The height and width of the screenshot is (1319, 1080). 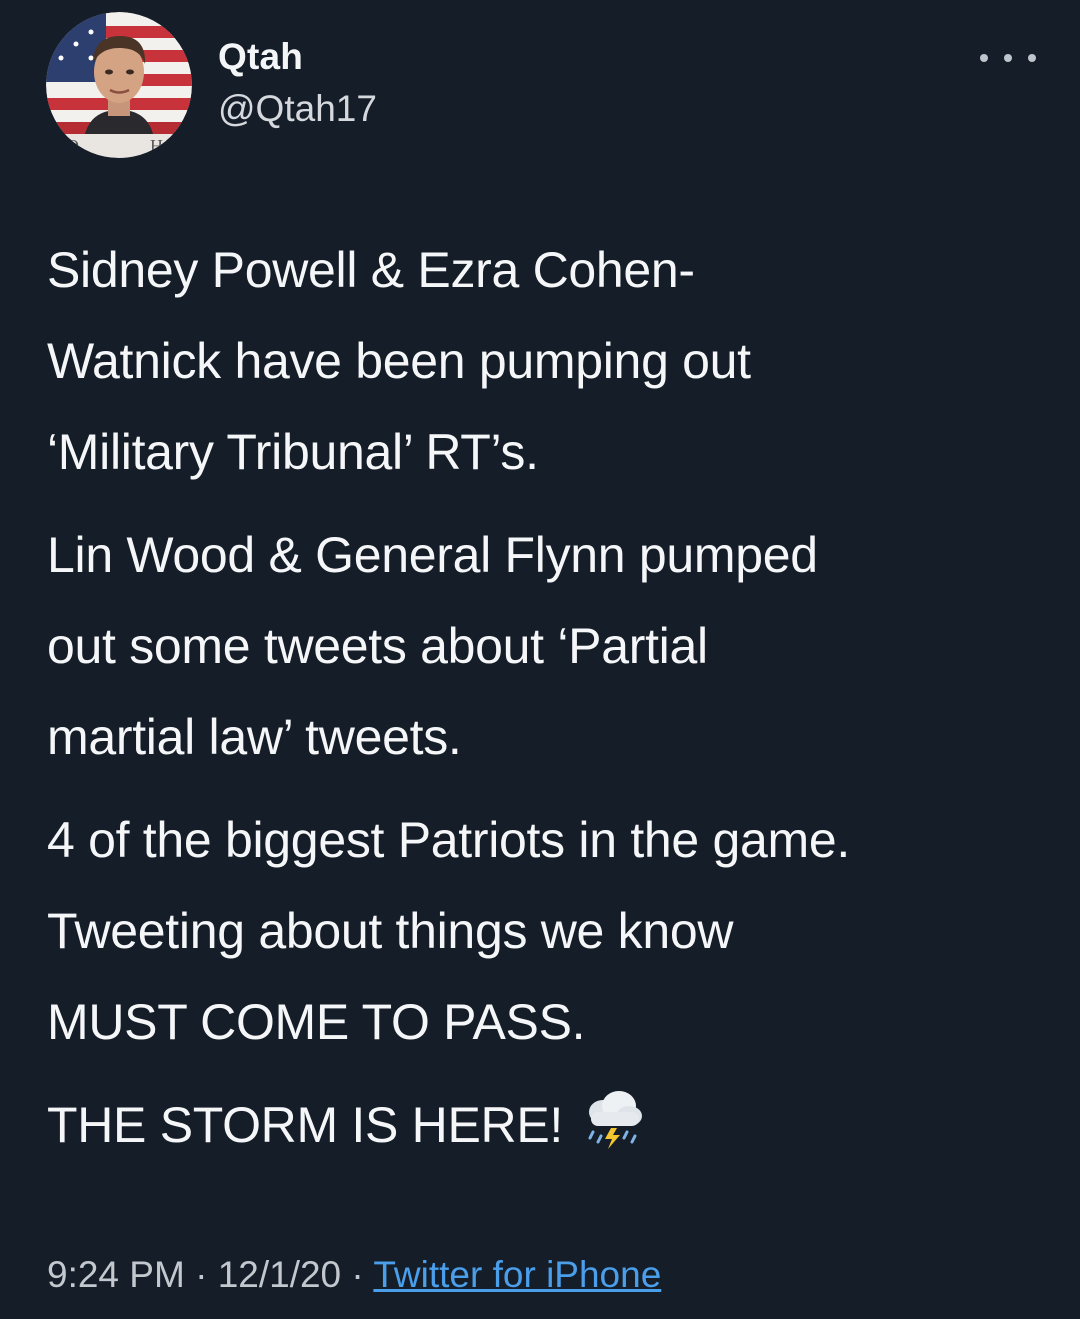 I want to click on tweet-line: out some tweets about ‘Partial, so click(x=377, y=646).